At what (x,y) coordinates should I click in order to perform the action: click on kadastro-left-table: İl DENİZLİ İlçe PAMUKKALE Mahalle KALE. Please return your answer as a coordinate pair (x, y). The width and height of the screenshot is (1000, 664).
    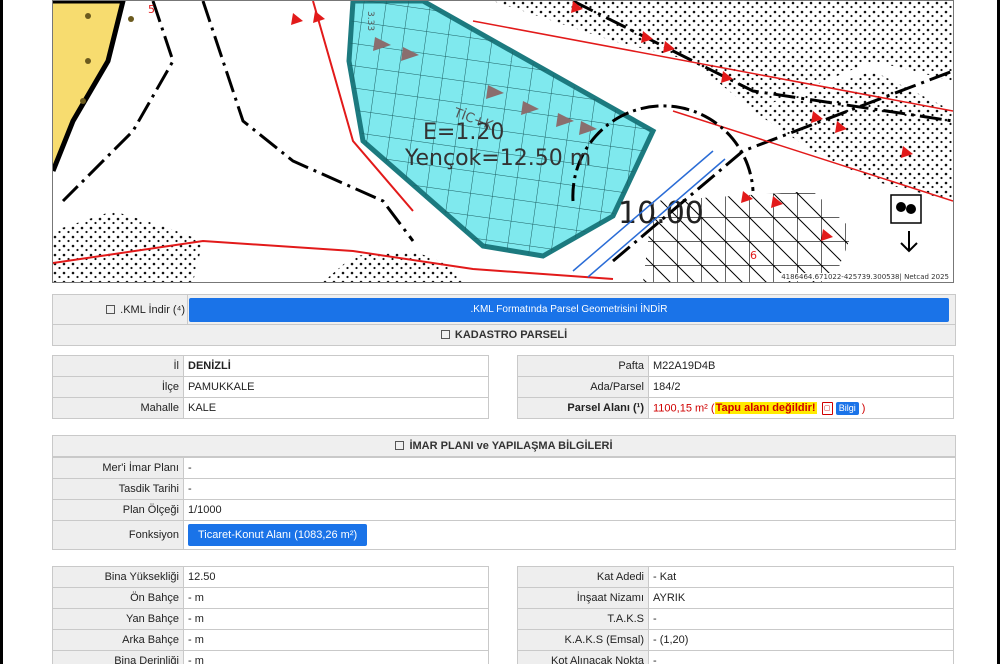
    Looking at the image, I should click on (270, 387).